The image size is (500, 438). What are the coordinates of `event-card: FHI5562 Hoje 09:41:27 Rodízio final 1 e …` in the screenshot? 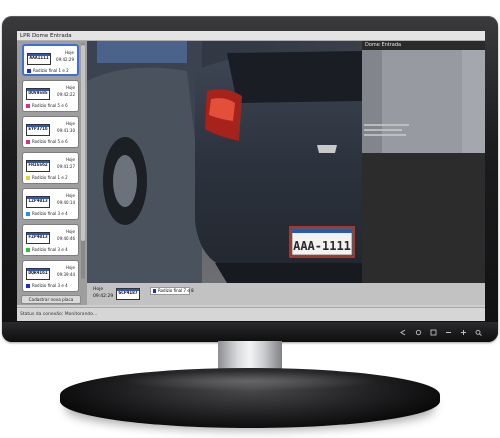 It's located at (50, 168).